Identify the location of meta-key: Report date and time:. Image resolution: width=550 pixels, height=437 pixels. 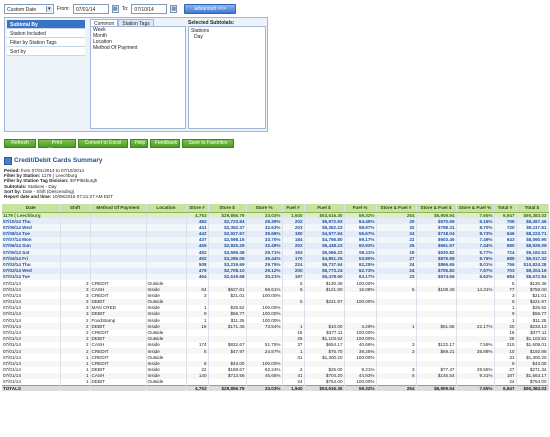
(28, 197).